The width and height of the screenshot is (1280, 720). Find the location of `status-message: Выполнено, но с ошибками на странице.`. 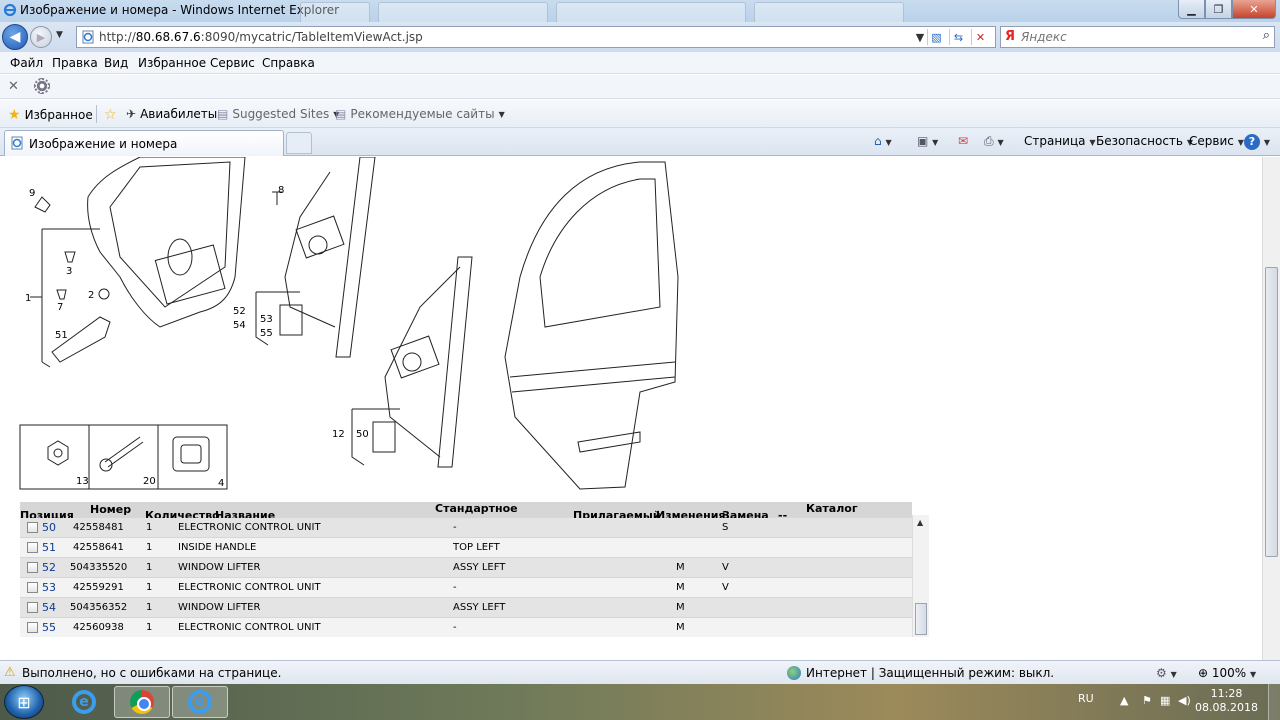

status-message: Выполнено, но с ошибками на странице. is located at coordinates (151, 673).